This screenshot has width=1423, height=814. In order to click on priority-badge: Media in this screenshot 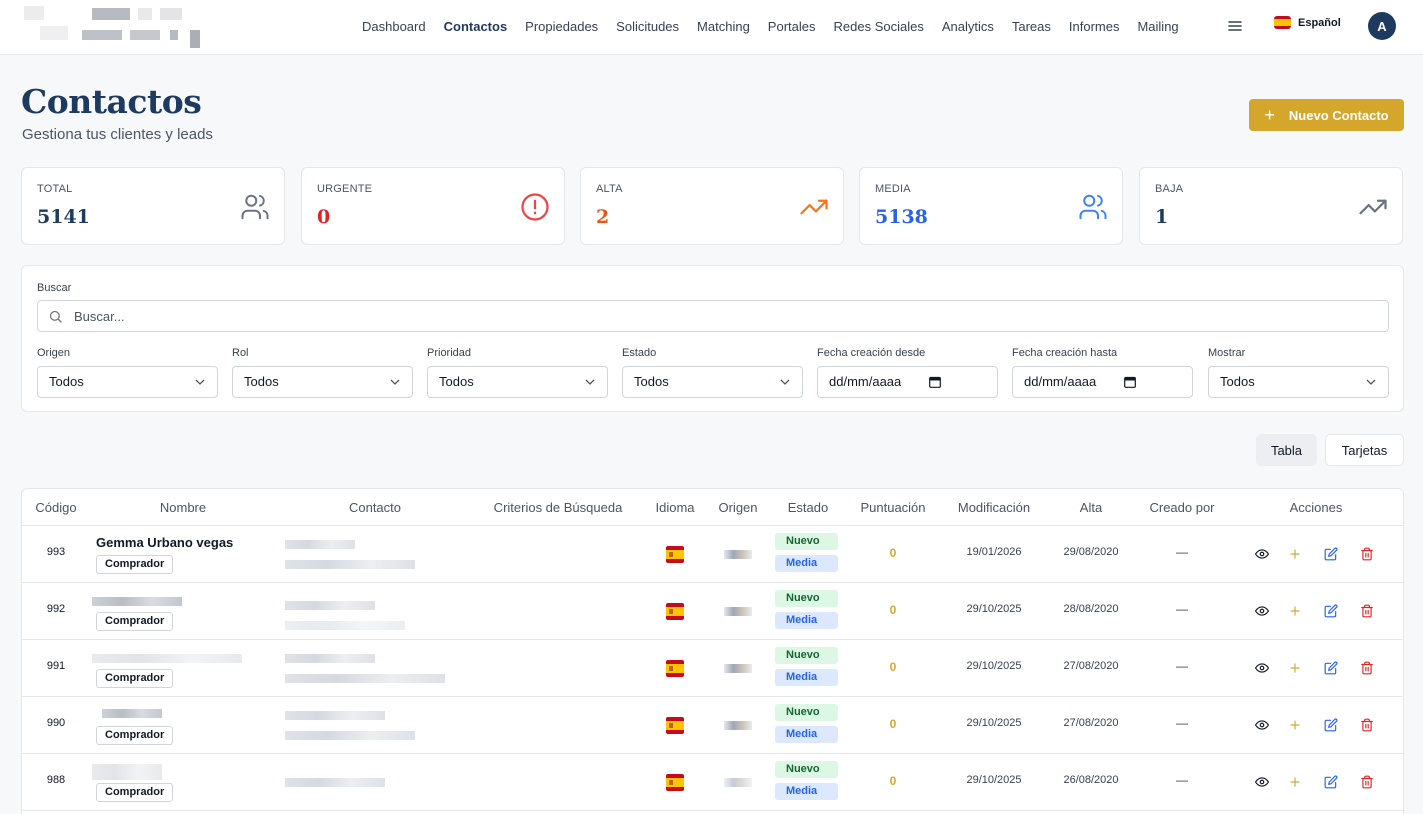, I will do `click(806, 734)`.